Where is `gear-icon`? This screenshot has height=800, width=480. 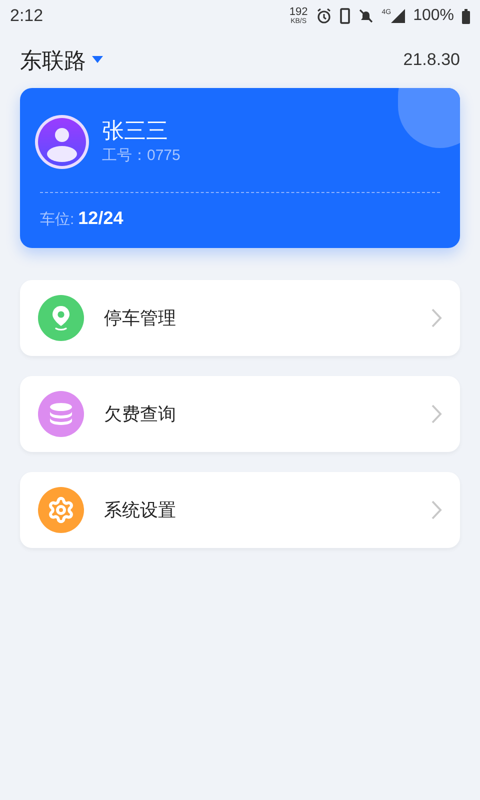
gear-icon is located at coordinates (61, 510).